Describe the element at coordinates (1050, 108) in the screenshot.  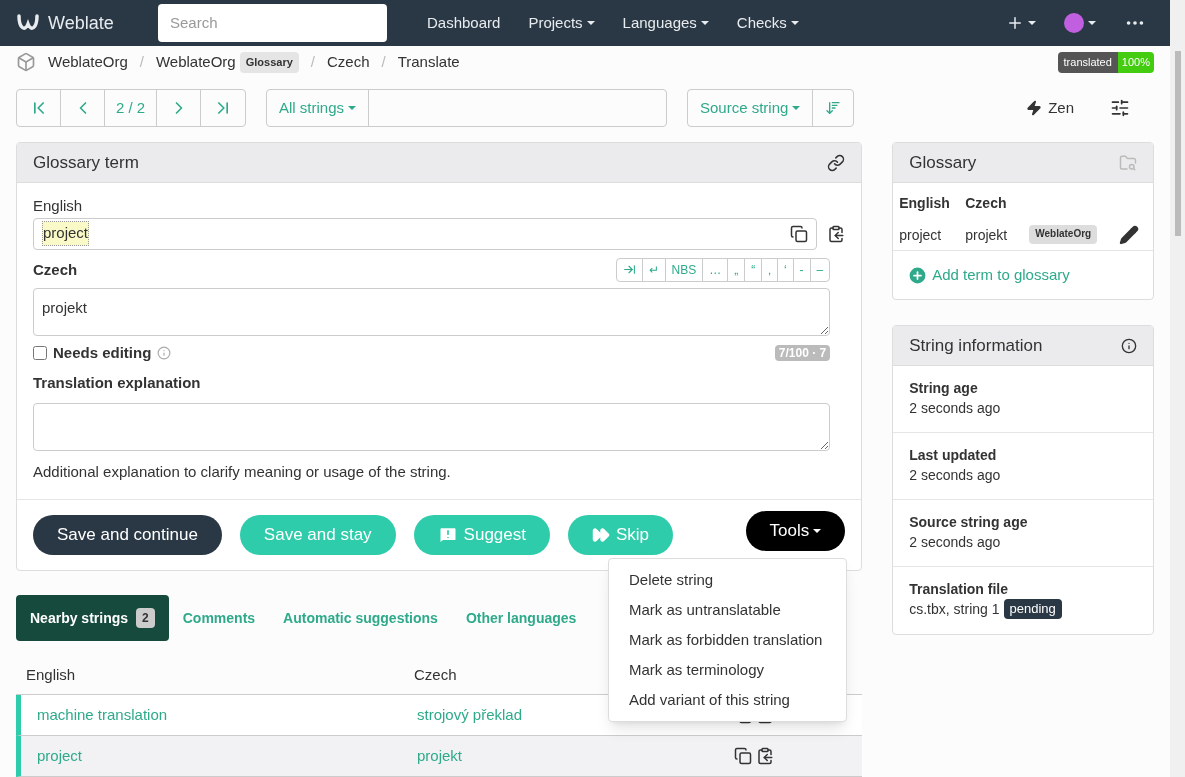
I see `zen-button: Zen` at that location.